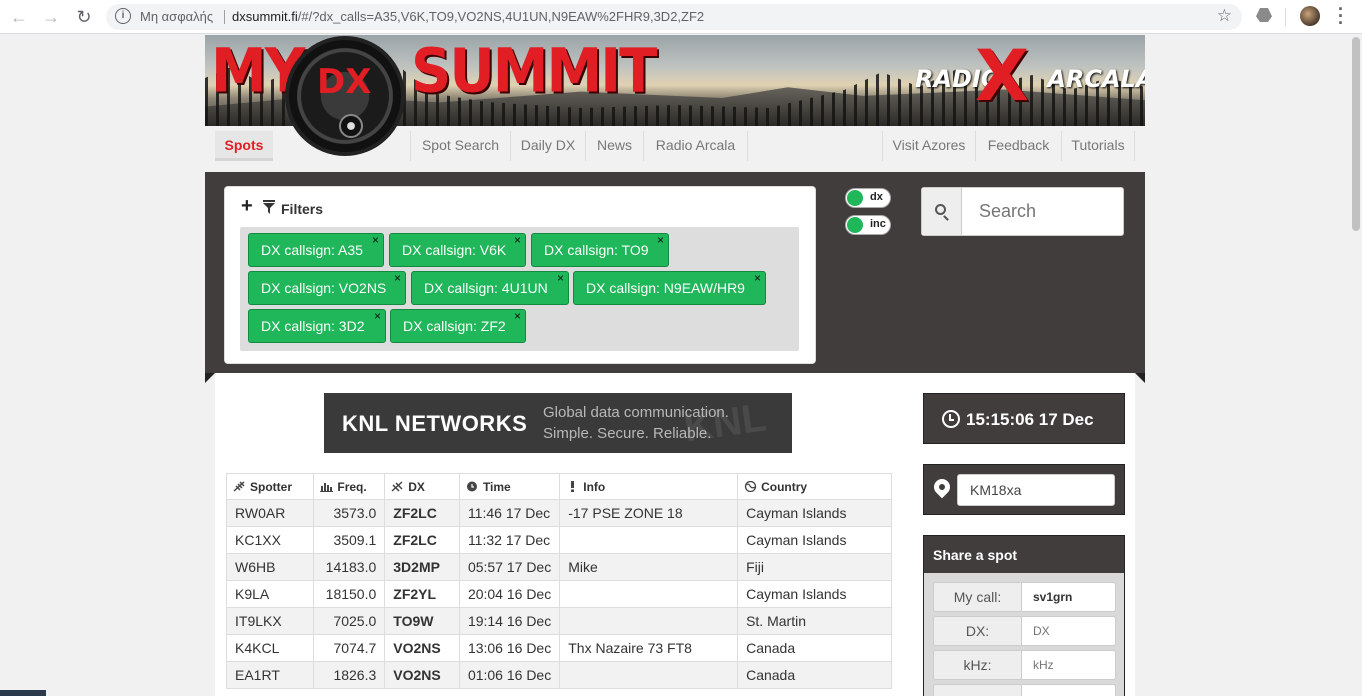  I want to click on dx-toggle: dx, so click(868, 198).